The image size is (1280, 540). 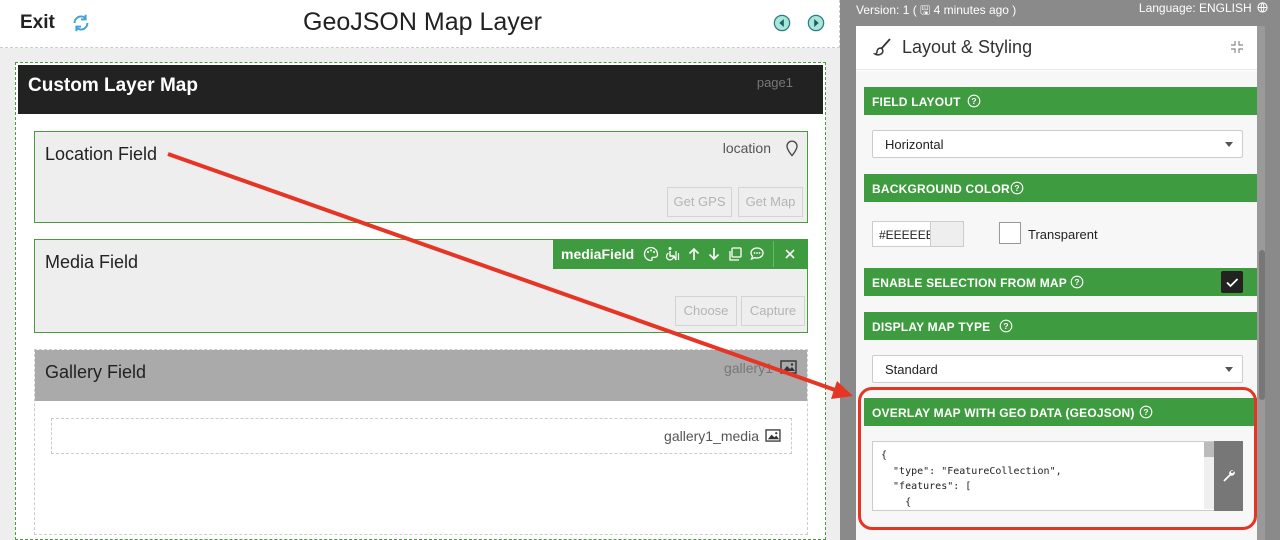 What do you see at coordinates (914, 144) in the screenshot?
I see `field-layout-value: Horizontal` at bounding box center [914, 144].